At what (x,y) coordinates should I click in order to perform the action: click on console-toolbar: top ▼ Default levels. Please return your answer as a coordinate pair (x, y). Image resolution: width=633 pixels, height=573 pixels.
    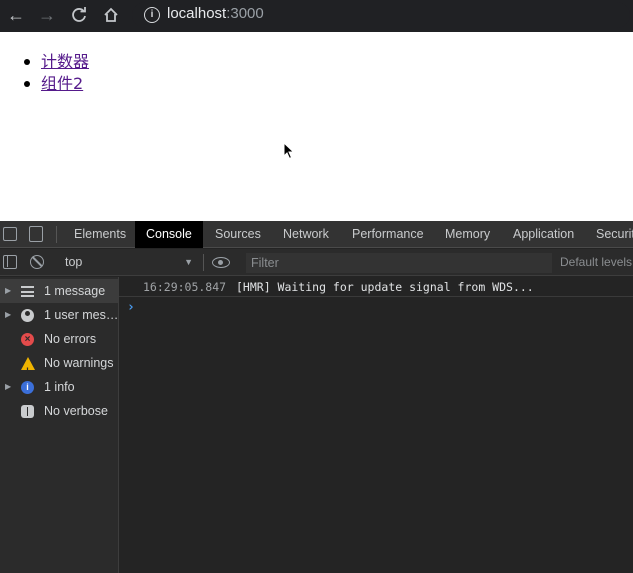
    Looking at the image, I should click on (316, 262).